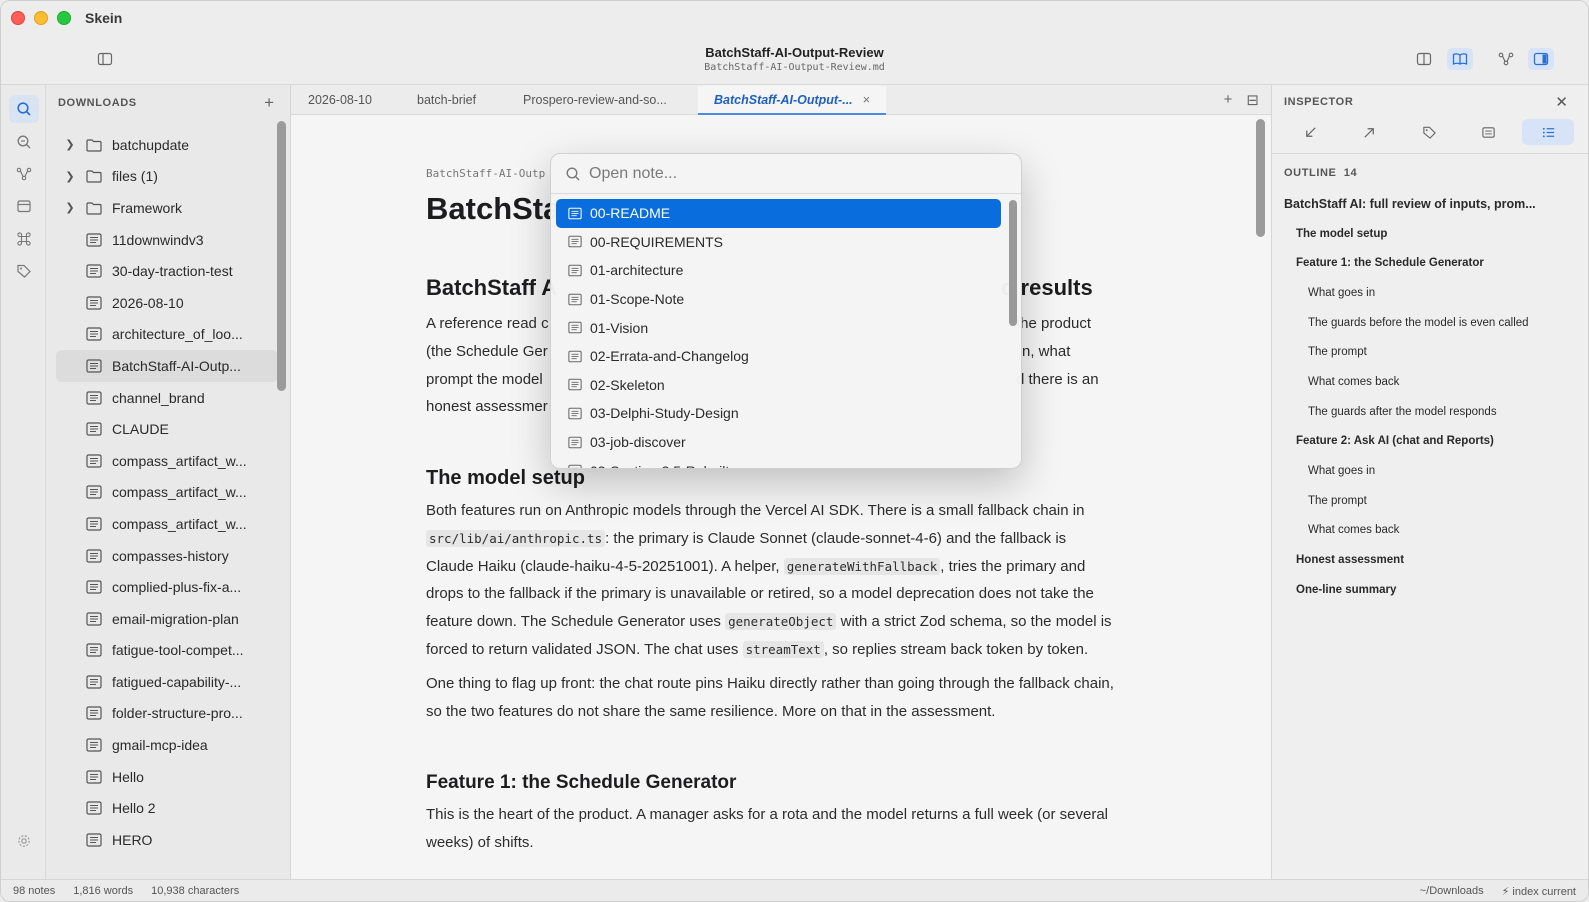 The height and width of the screenshot is (902, 1589). What do you see at coordinates (167, 556) in the screenshot?
I see `sidebar-note: compasses-history` at bounding box center [167, 556].